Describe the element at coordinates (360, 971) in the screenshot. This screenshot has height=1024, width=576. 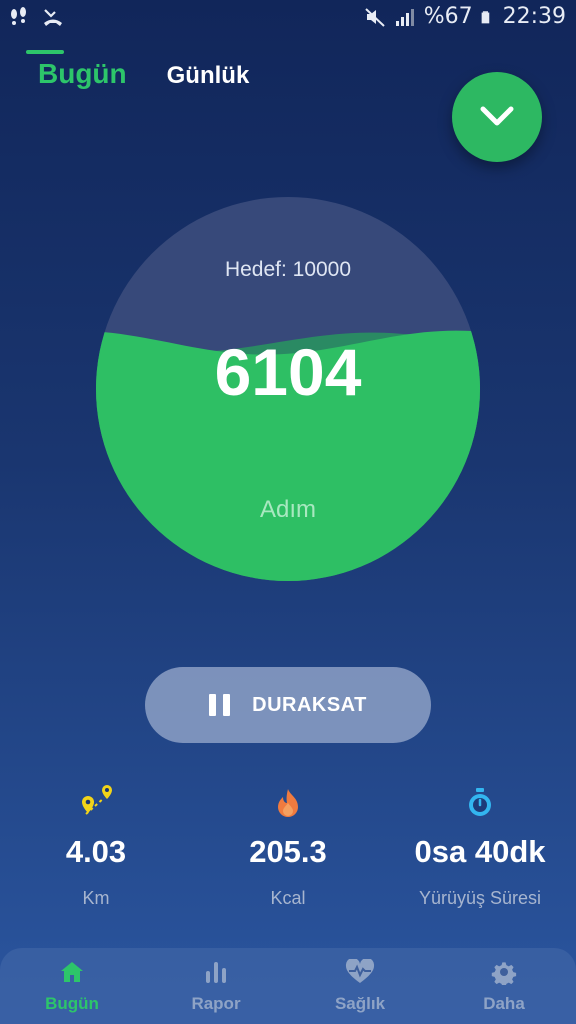
I see `heart-pulse-icon` at that location.